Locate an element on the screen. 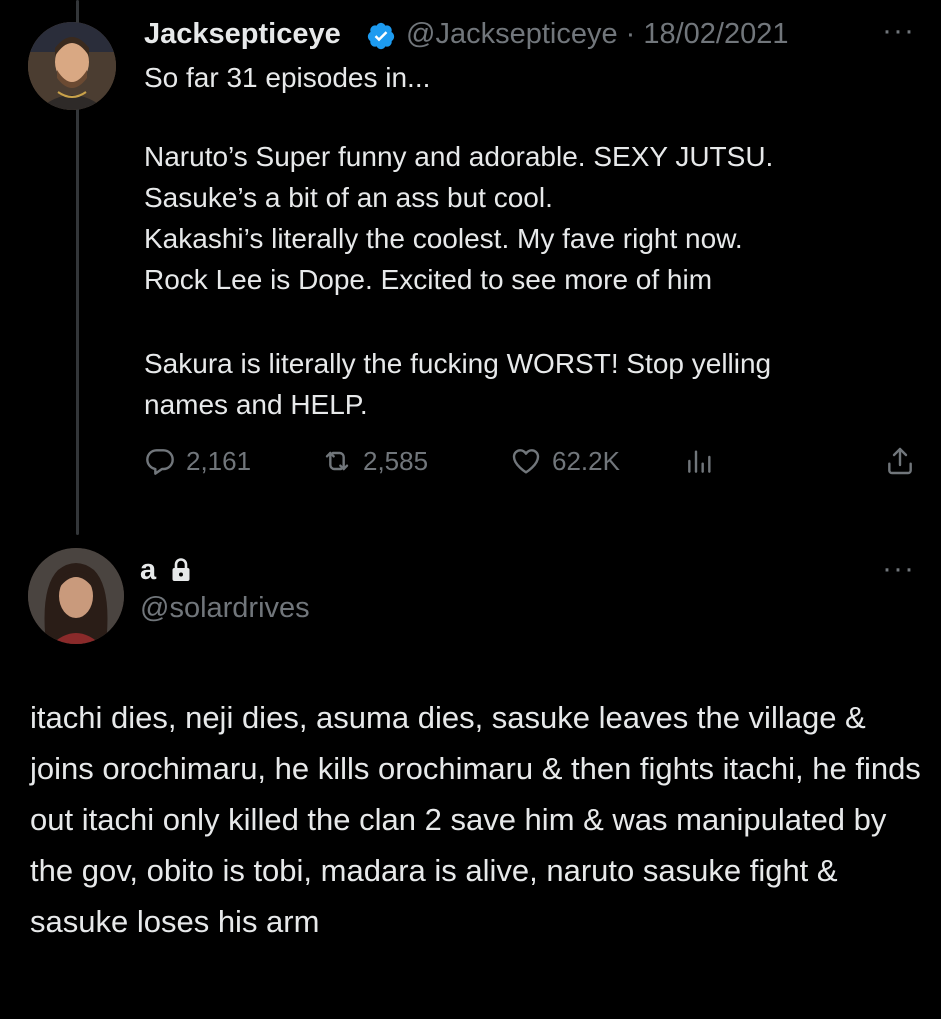 This screenshot has height=1019, width=941. reply-button: 2,161 is located at coordinates (197, 461).